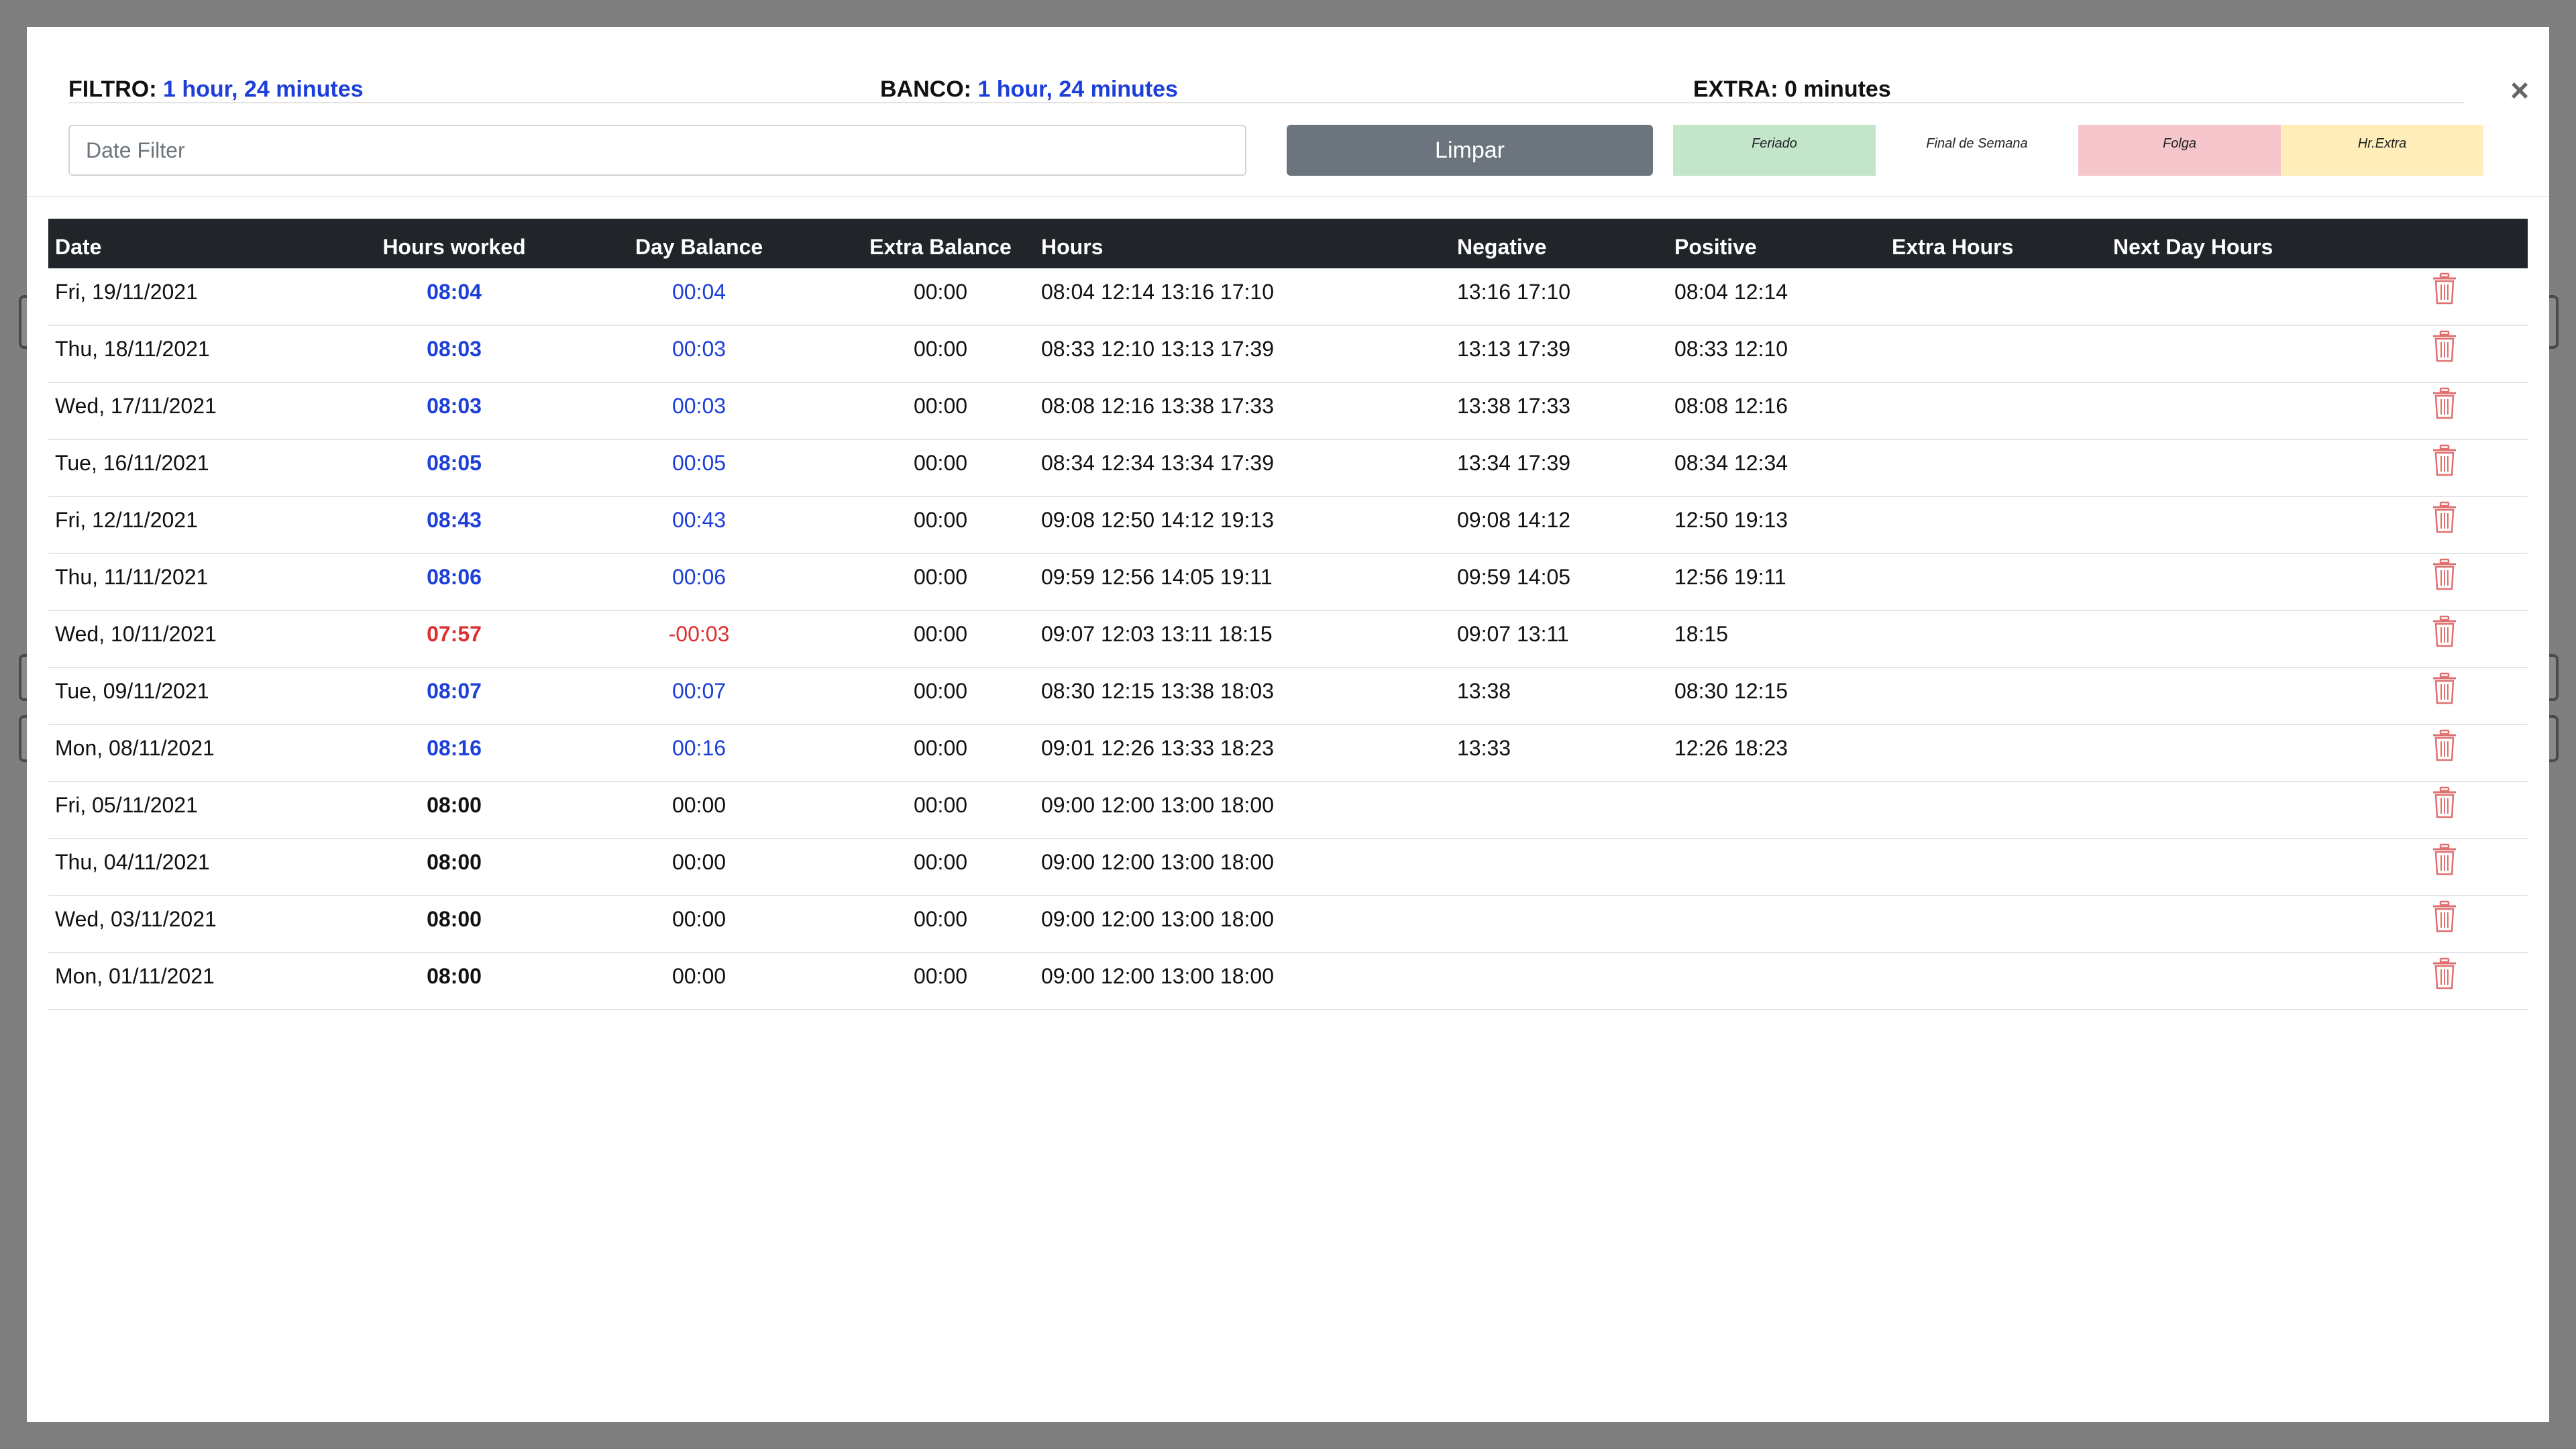  What do you see at coordinates (1837, 89) in the screenshot?
I see `extra-value: 0 minutes` at bounding box center [1837, 89].